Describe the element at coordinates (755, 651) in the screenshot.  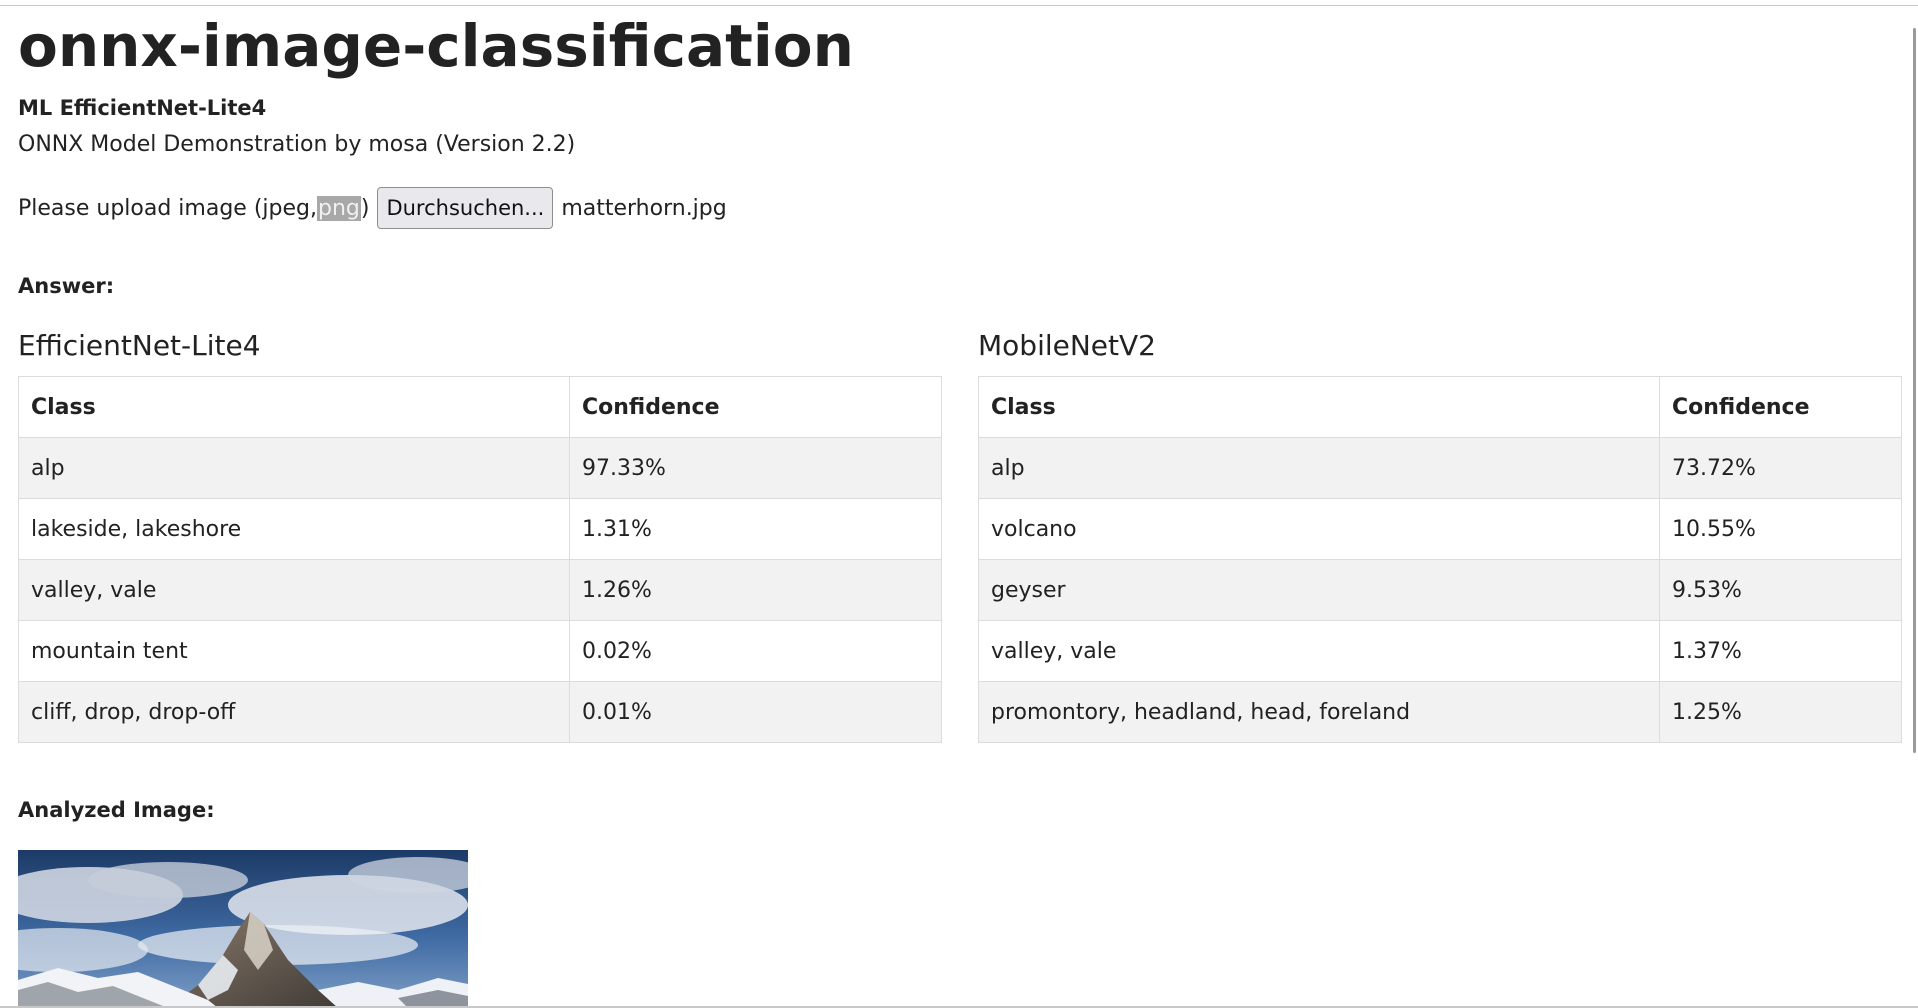
I see `confidence-cell: 0.02%` at that location.